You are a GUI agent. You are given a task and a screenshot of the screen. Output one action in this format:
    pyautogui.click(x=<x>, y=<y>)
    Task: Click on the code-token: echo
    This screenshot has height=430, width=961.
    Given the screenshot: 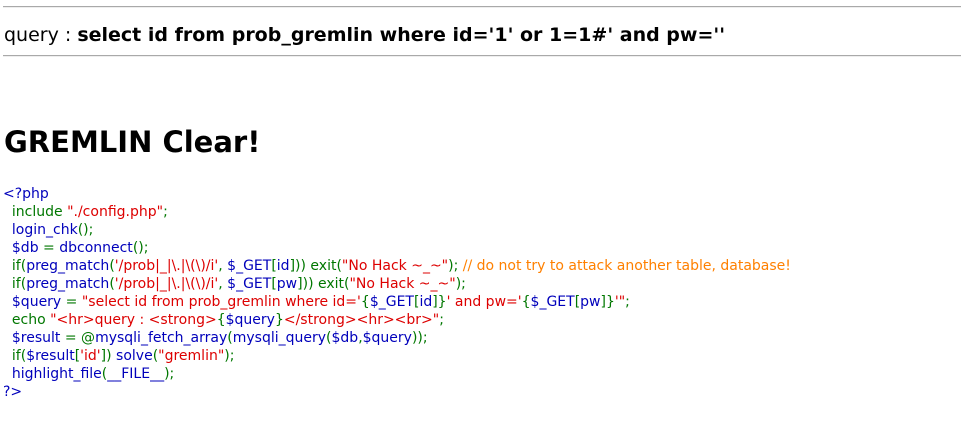 What is the action you would take?
    pyautogui.click(x=27, y=320)
    